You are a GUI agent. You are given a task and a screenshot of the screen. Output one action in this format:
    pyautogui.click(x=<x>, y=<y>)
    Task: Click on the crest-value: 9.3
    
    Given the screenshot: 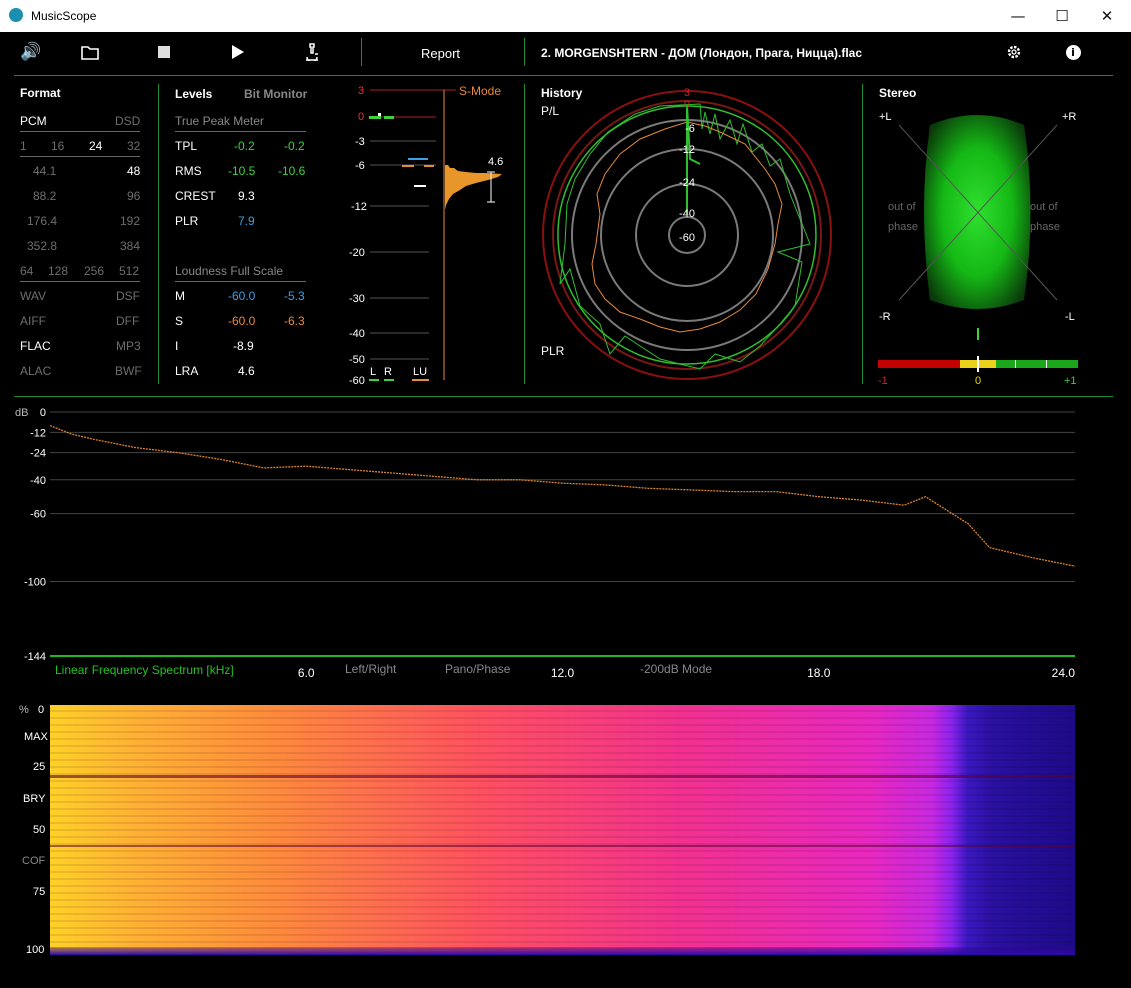 What is the action you would take?
    pyautogui.click(x=246, y=196)
    